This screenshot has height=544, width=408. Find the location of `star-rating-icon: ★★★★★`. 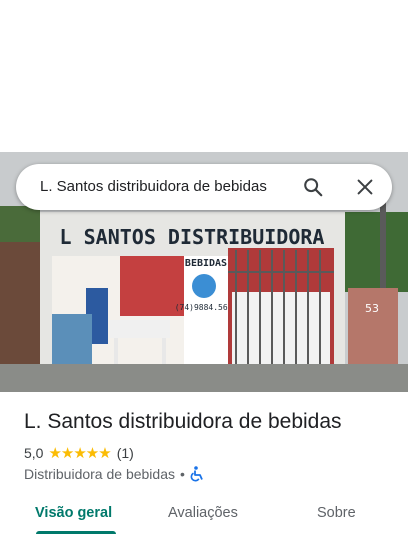

star-rating-icon: ★★★★★ is located at coordinates (79, 453).